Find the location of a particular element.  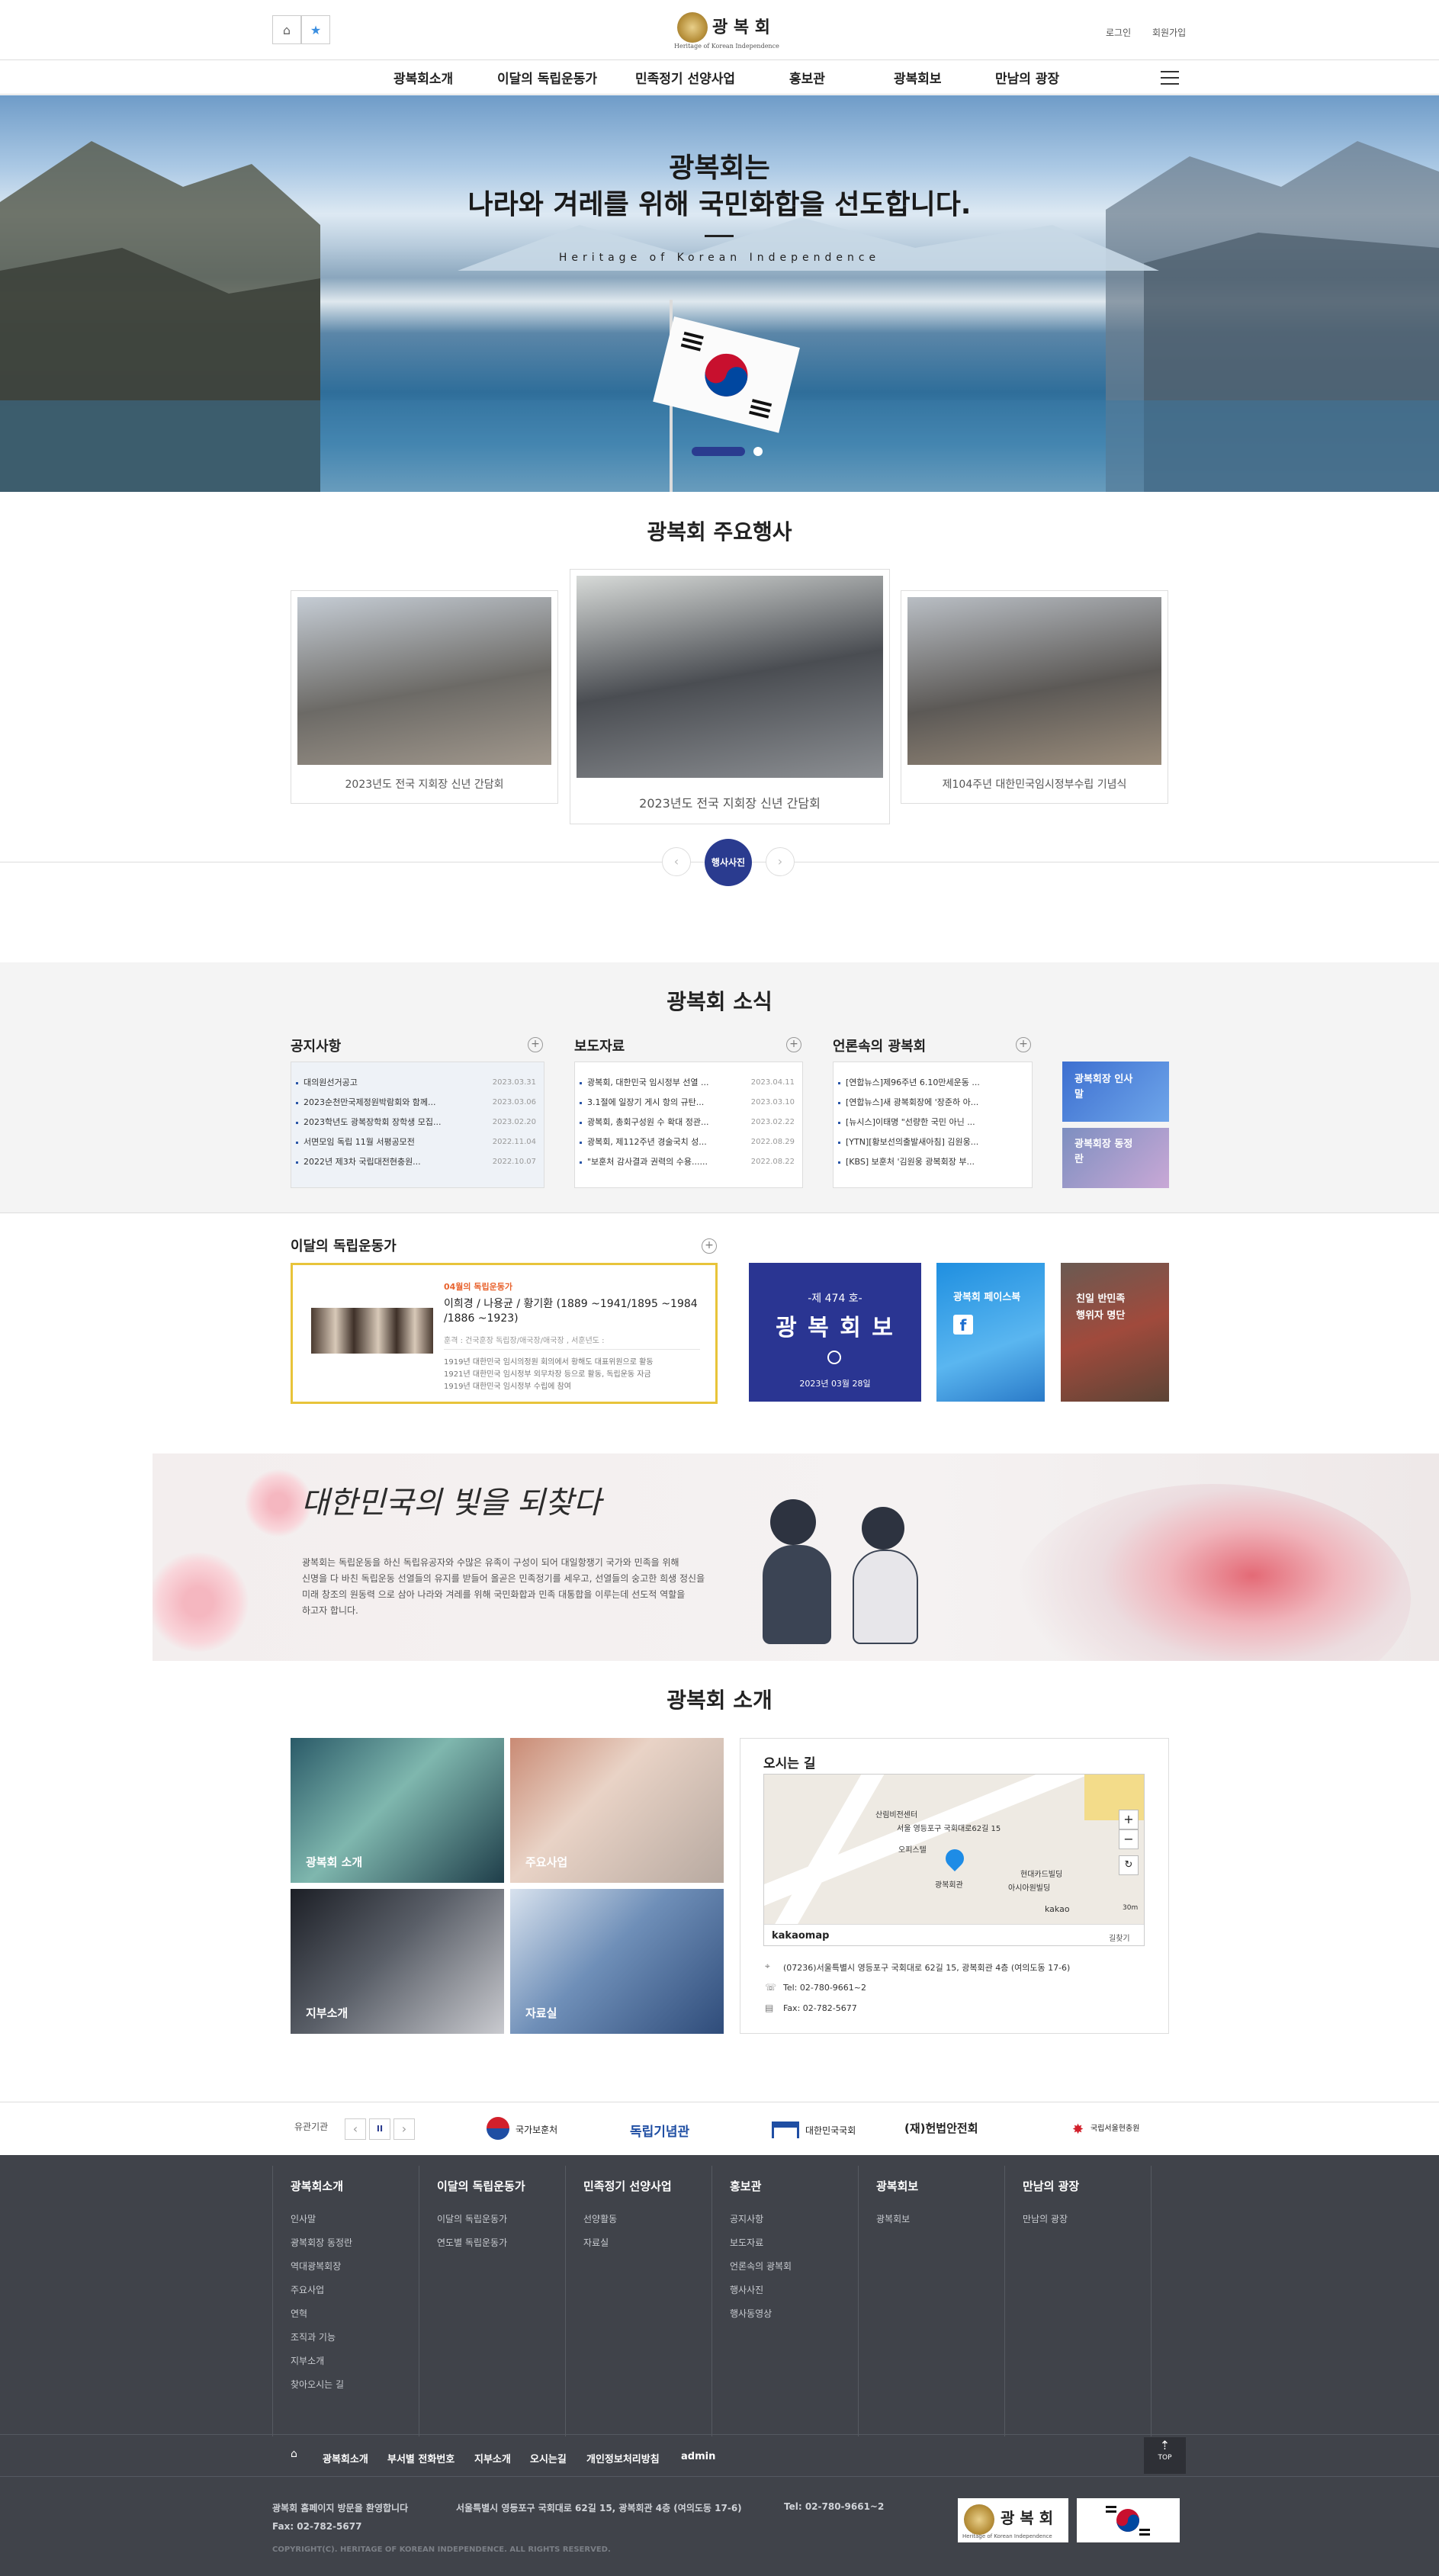

footer-link: 역대광복회장 is located at coordinates (359, 2271).